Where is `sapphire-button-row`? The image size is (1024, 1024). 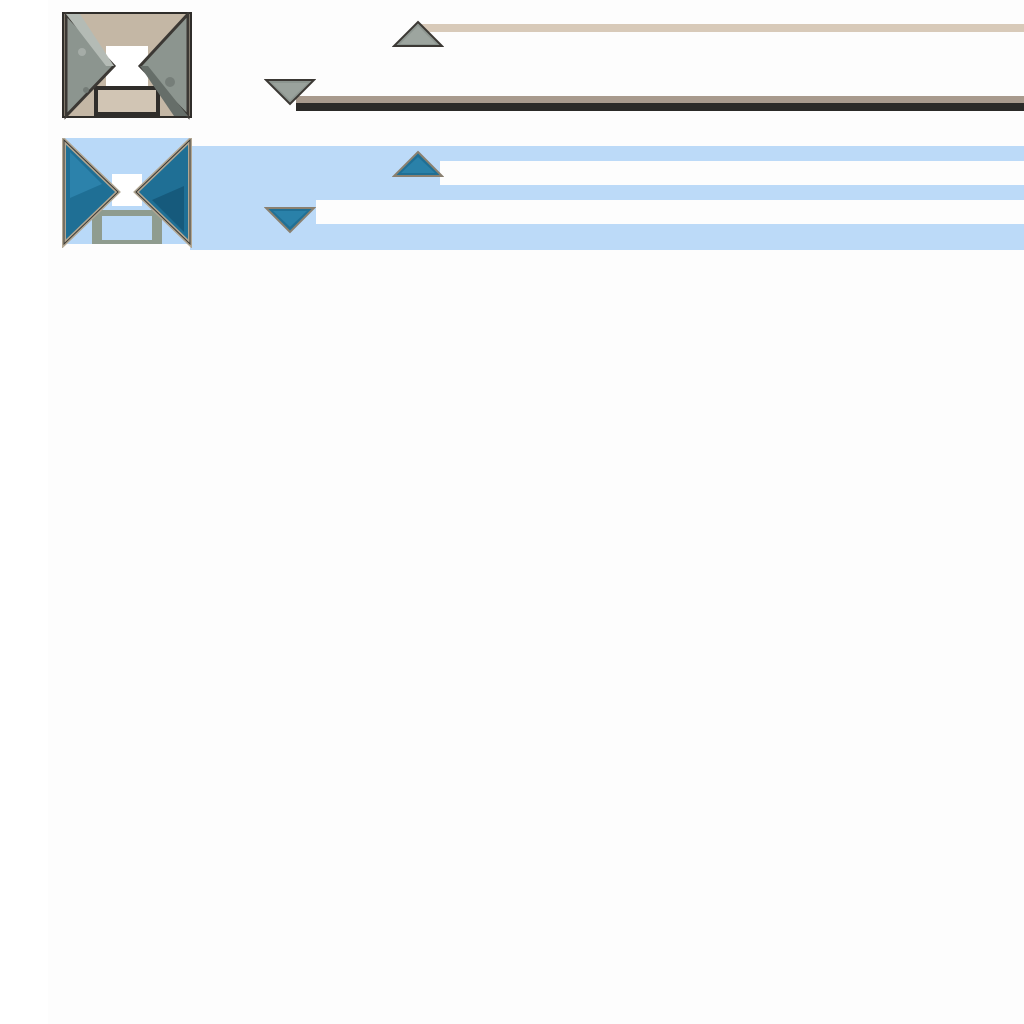 sapphire-button-row is located at coordinates (512, 190).